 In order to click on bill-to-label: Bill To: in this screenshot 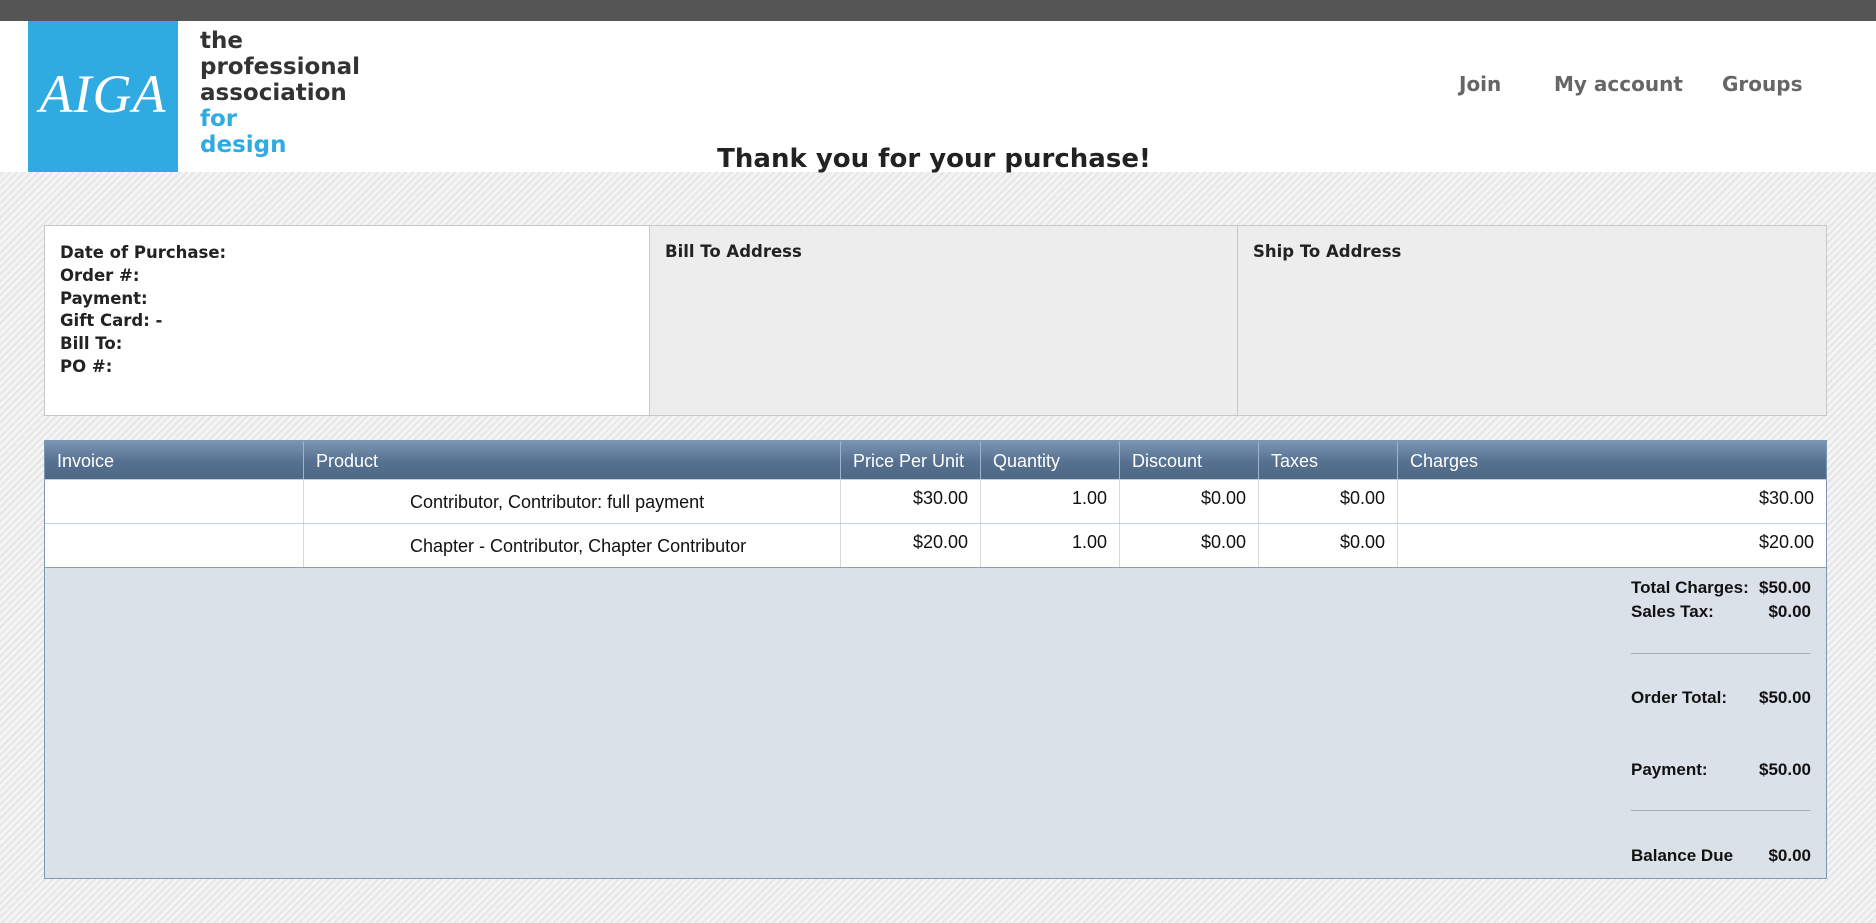, I will do `click(91, 344)`.